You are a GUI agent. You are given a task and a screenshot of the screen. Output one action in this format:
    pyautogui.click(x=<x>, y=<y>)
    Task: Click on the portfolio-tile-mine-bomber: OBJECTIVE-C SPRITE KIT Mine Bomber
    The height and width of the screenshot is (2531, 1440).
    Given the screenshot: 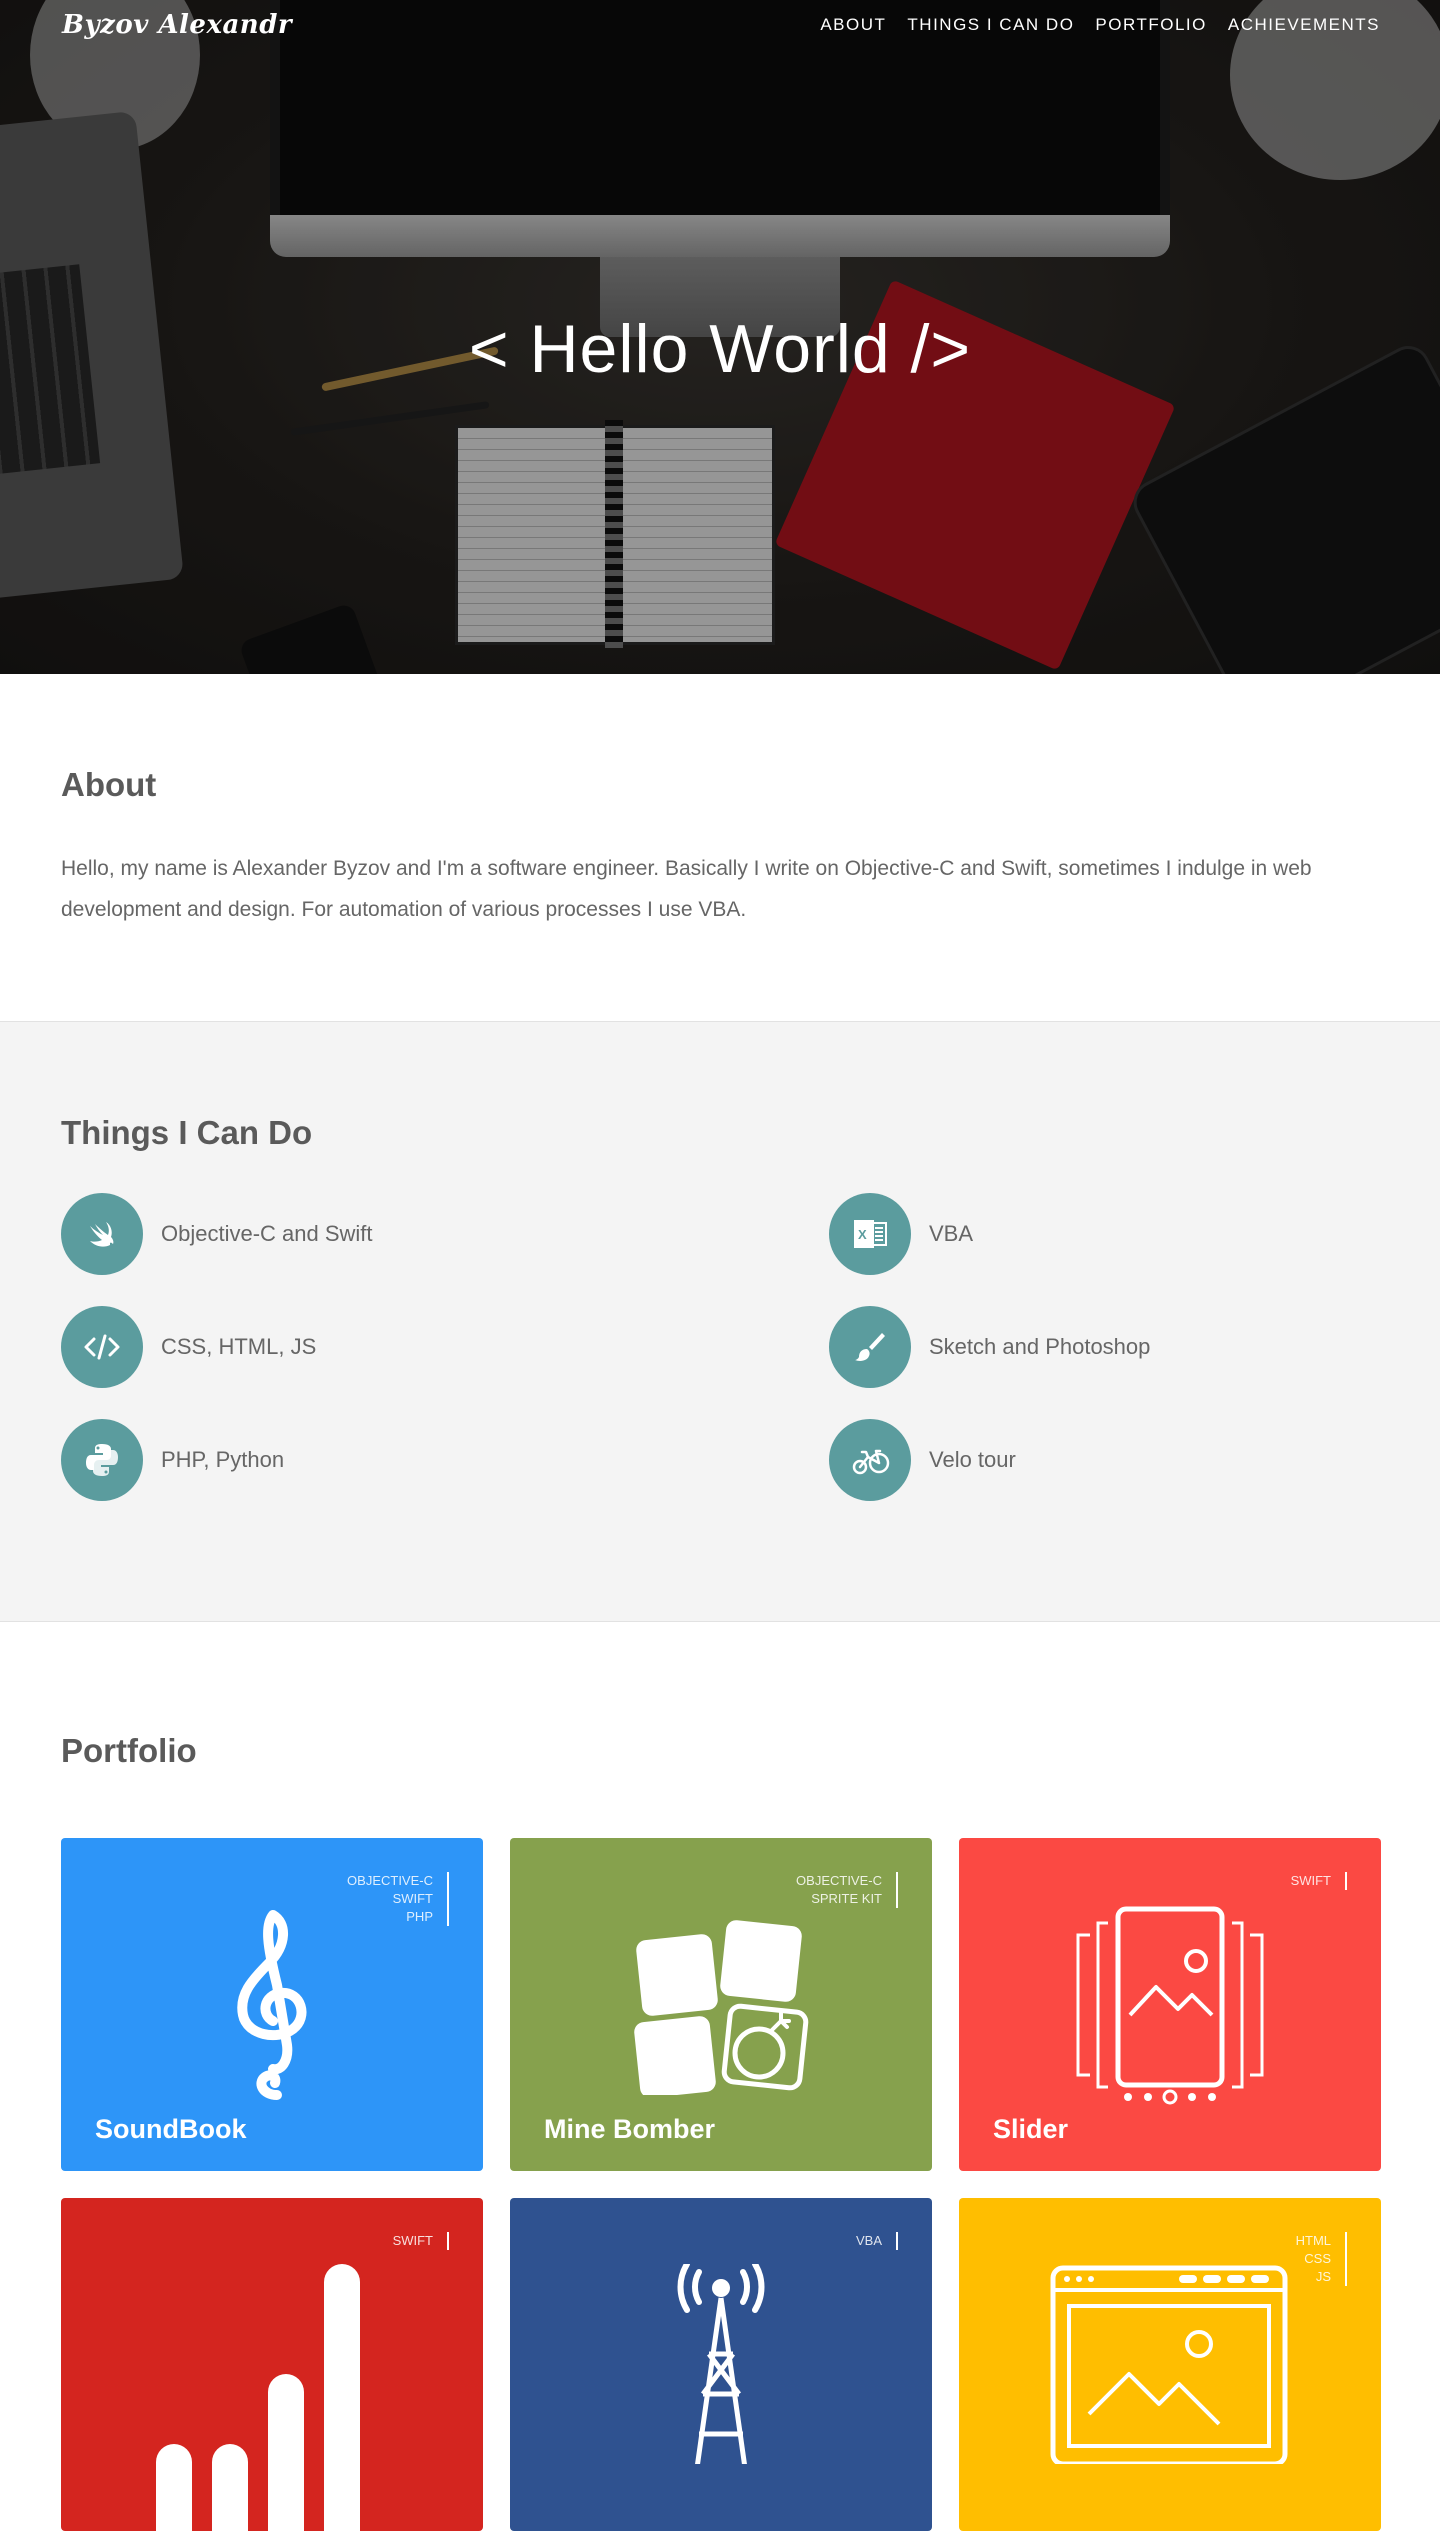 What is the action you would take?
    pyautogui.click(x=721, y=2004)
    